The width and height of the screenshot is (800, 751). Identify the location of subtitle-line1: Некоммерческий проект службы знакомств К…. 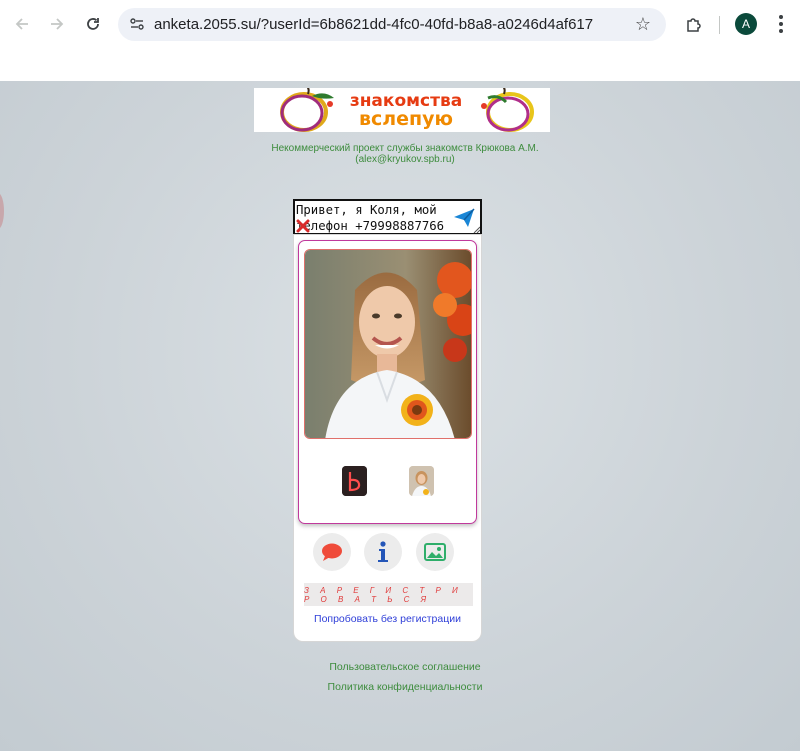
(405, 148).